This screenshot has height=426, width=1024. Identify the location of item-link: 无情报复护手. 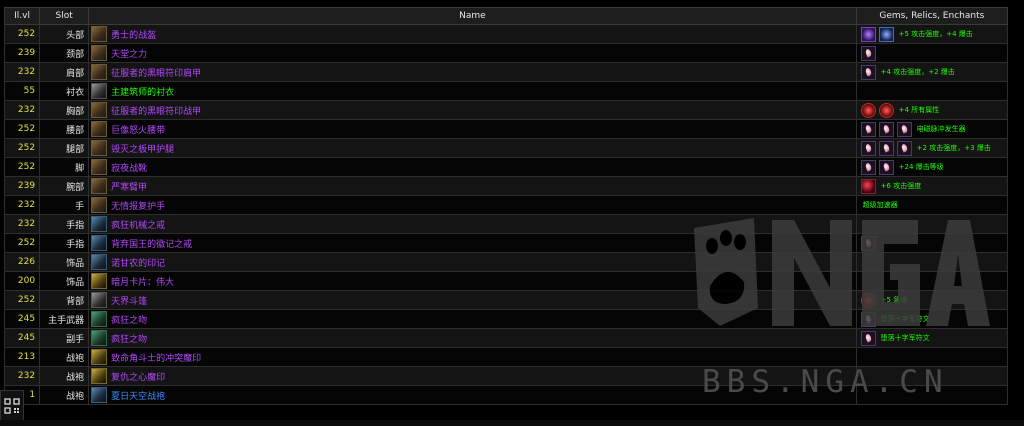
(138, 205).